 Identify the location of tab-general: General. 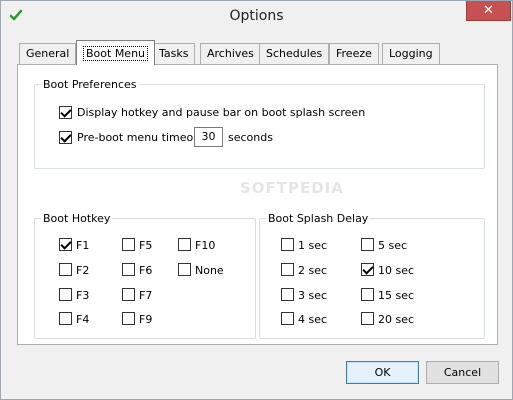
(48, 53).